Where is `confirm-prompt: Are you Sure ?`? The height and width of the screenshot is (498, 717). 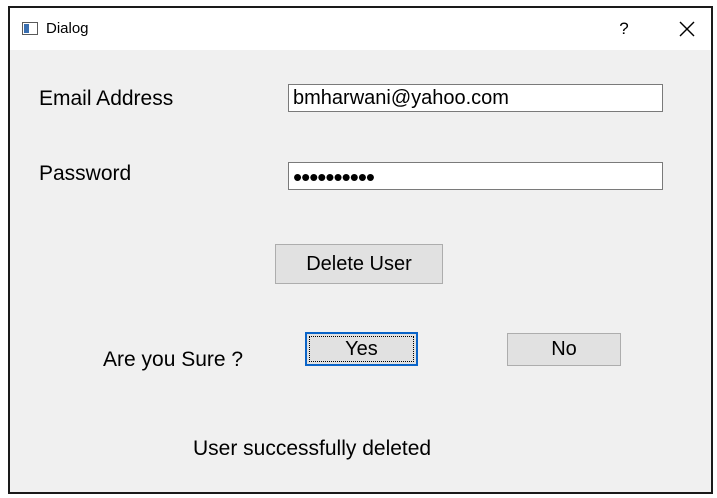 confirm-prompt: Are you Sure ? is located at coordinates (173, 359).